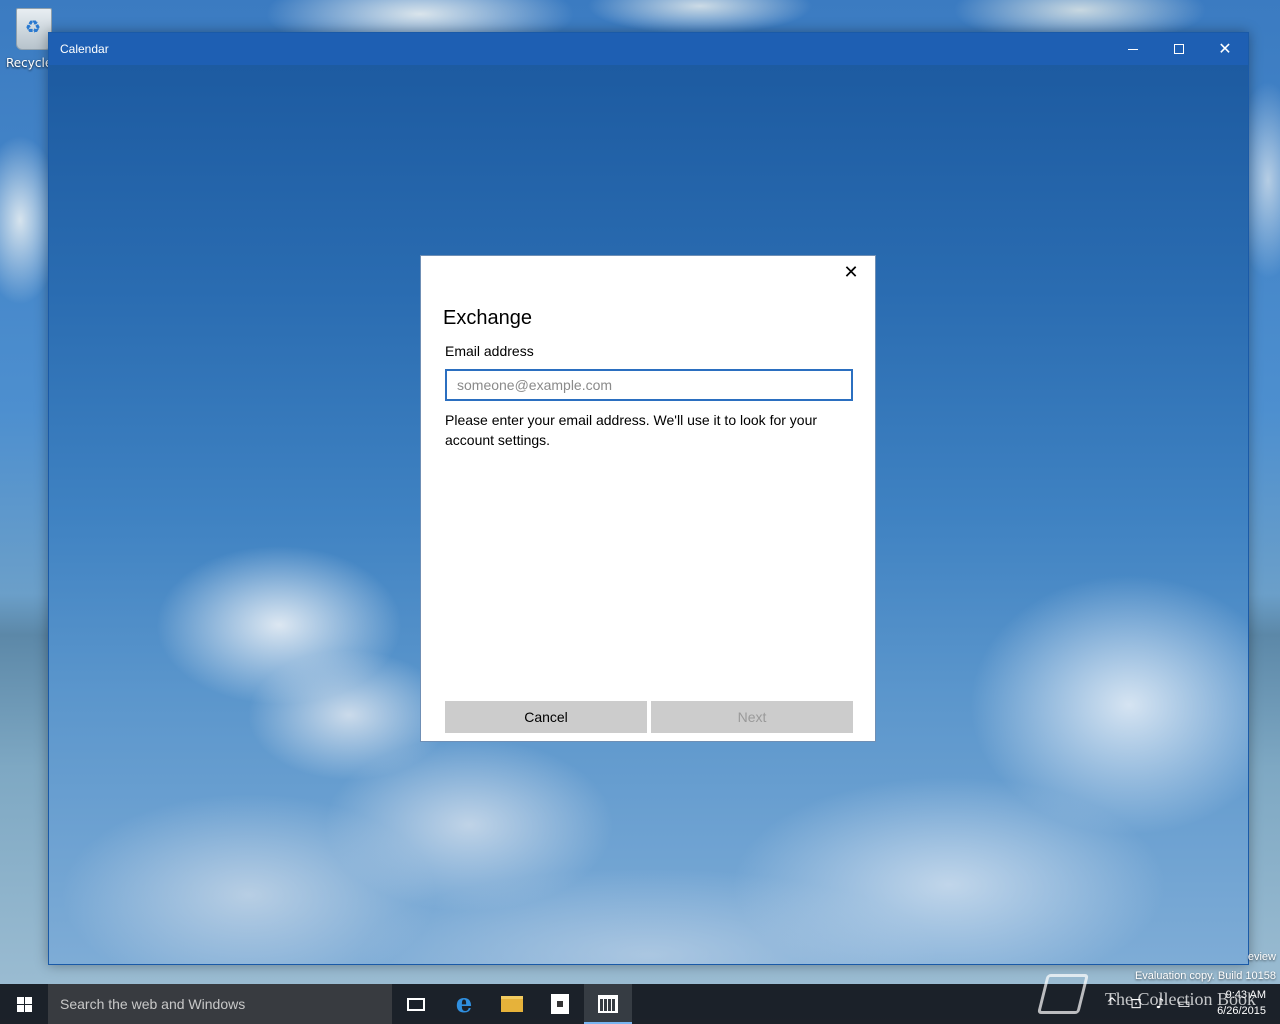 Image resolution: width=1280 pixels, height=1024 pixels. Describe the element at coordinates (546, 717) in the screenshot. I see `cancel-button: Cancel` at that location.